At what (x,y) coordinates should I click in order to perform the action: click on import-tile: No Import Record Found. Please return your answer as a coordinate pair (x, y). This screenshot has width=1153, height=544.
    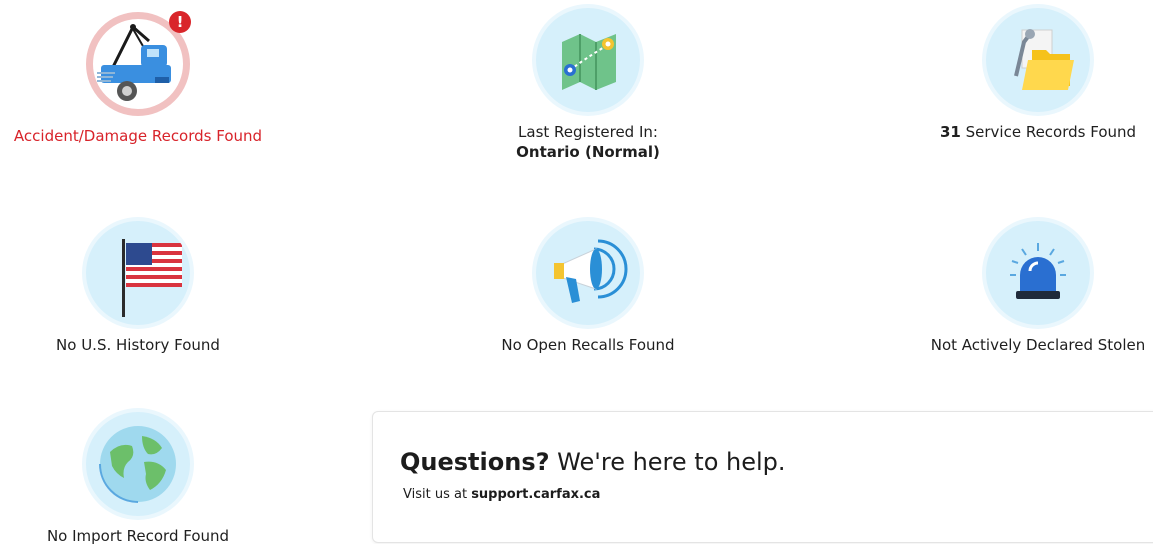
    Looking at the image, I should click on (144, 478).